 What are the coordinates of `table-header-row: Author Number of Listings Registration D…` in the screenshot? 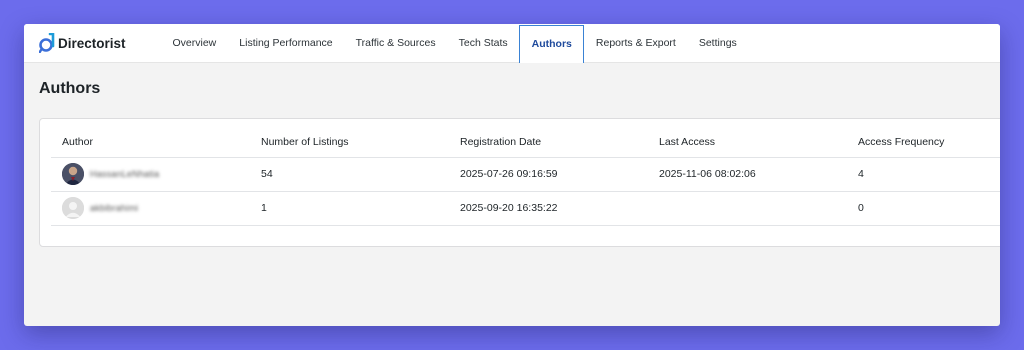 It's located at (525, 142).